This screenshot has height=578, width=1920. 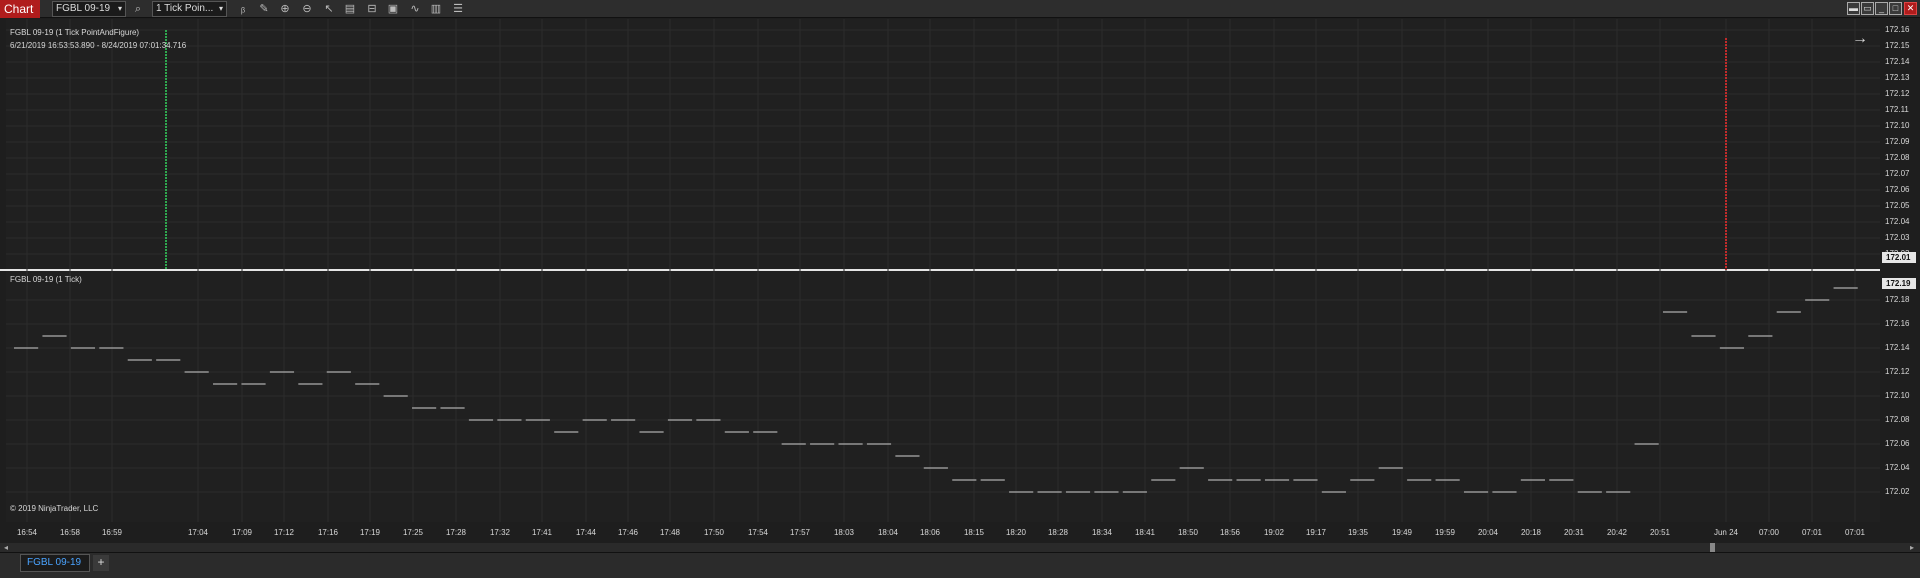 What do you see at coordinates (27, 532) in the screenshot?
I see `x-tick-label: 16:54` at bounding box center [27, 532].